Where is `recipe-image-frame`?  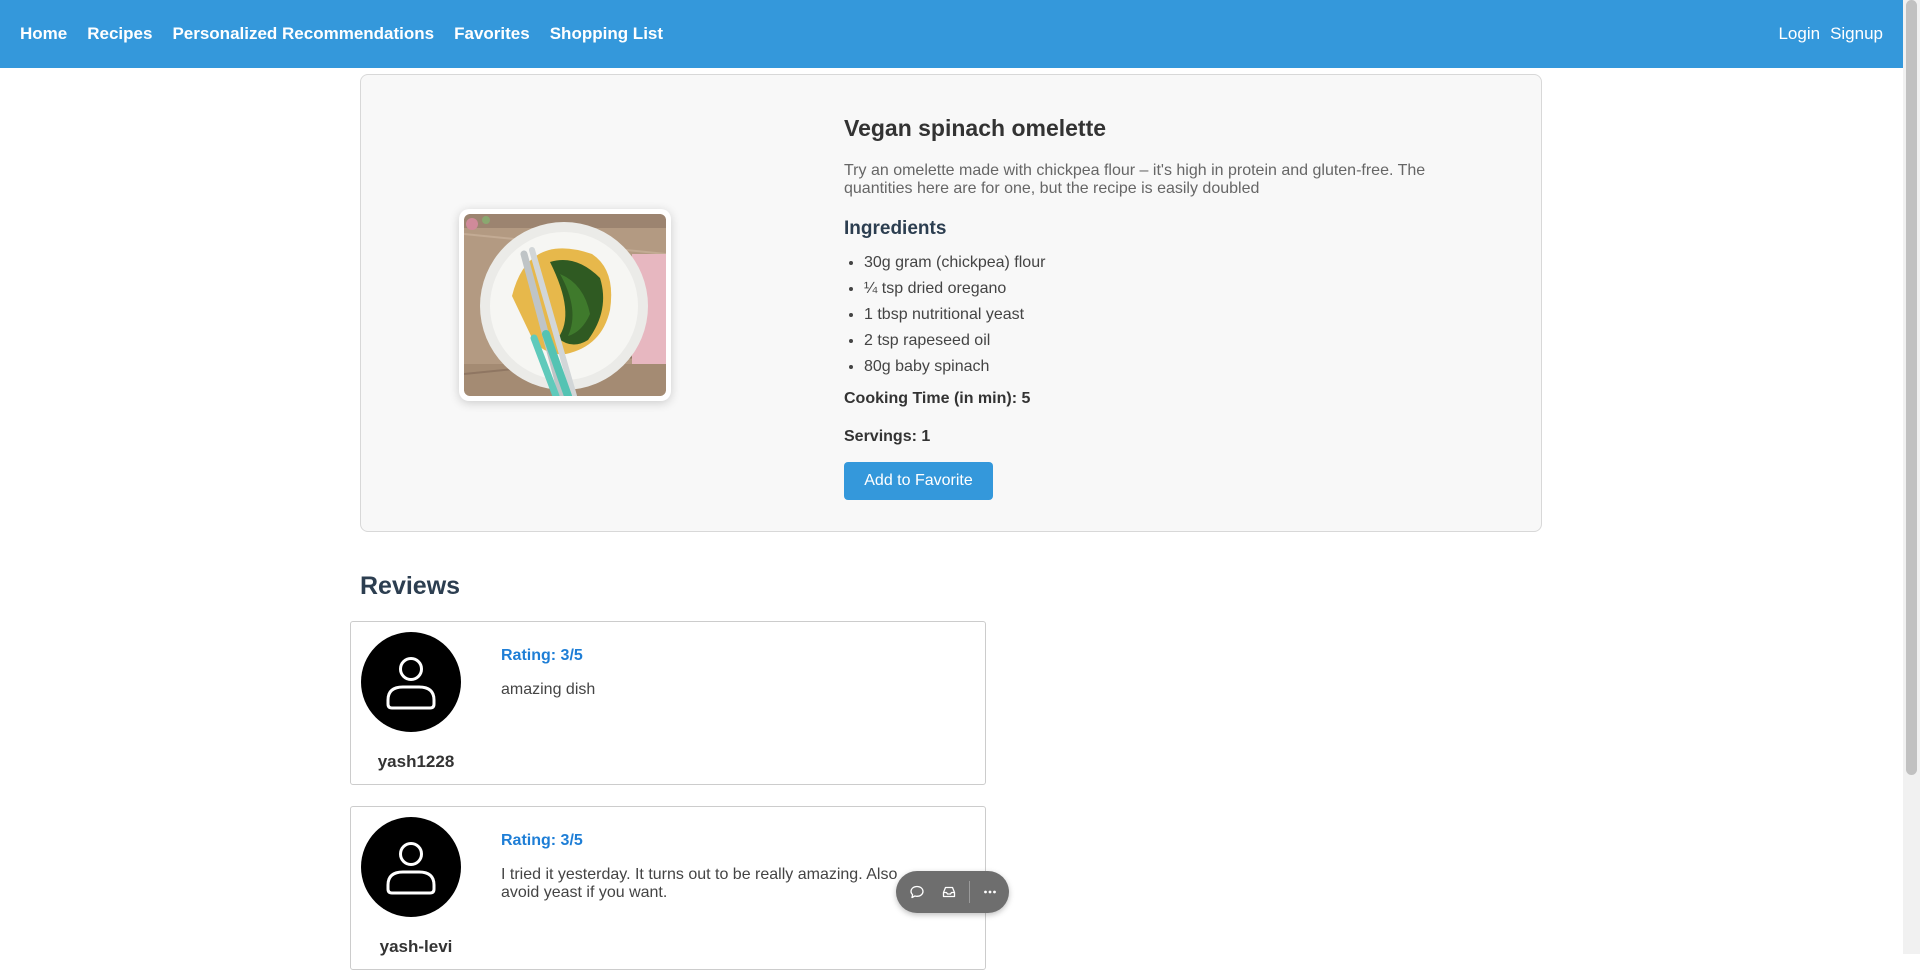
recipe-image-frame is located at coordinates (565, 305).